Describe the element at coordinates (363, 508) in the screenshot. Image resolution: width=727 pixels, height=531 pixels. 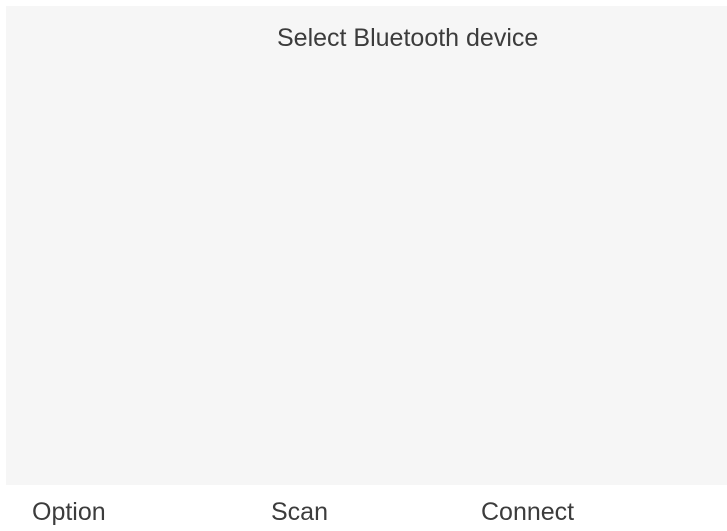
I see `softkey-bar: Option Scan Connect` at that location.